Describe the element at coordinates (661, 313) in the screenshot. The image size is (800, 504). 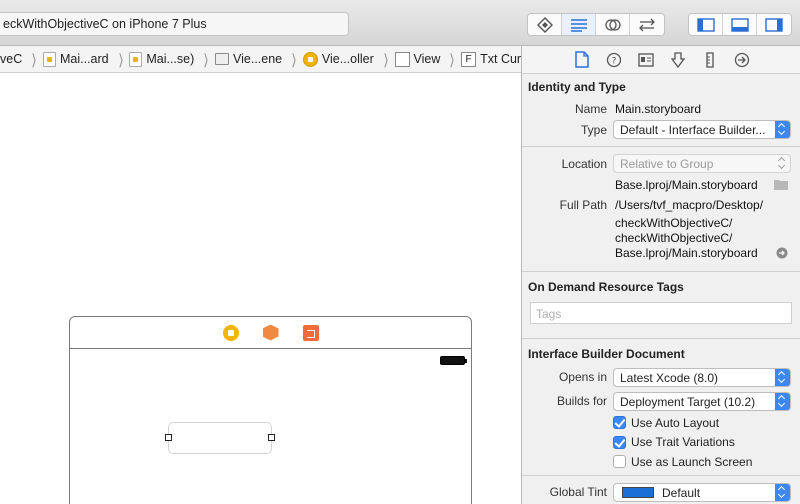
I see `tags-input: Tags` at that location.